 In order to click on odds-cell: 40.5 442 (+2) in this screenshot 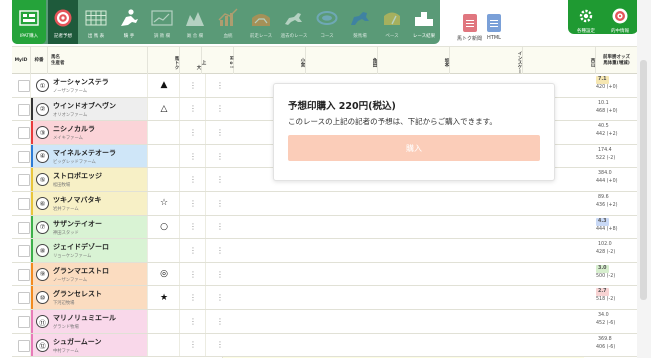, I will do `click(616, 131)`.